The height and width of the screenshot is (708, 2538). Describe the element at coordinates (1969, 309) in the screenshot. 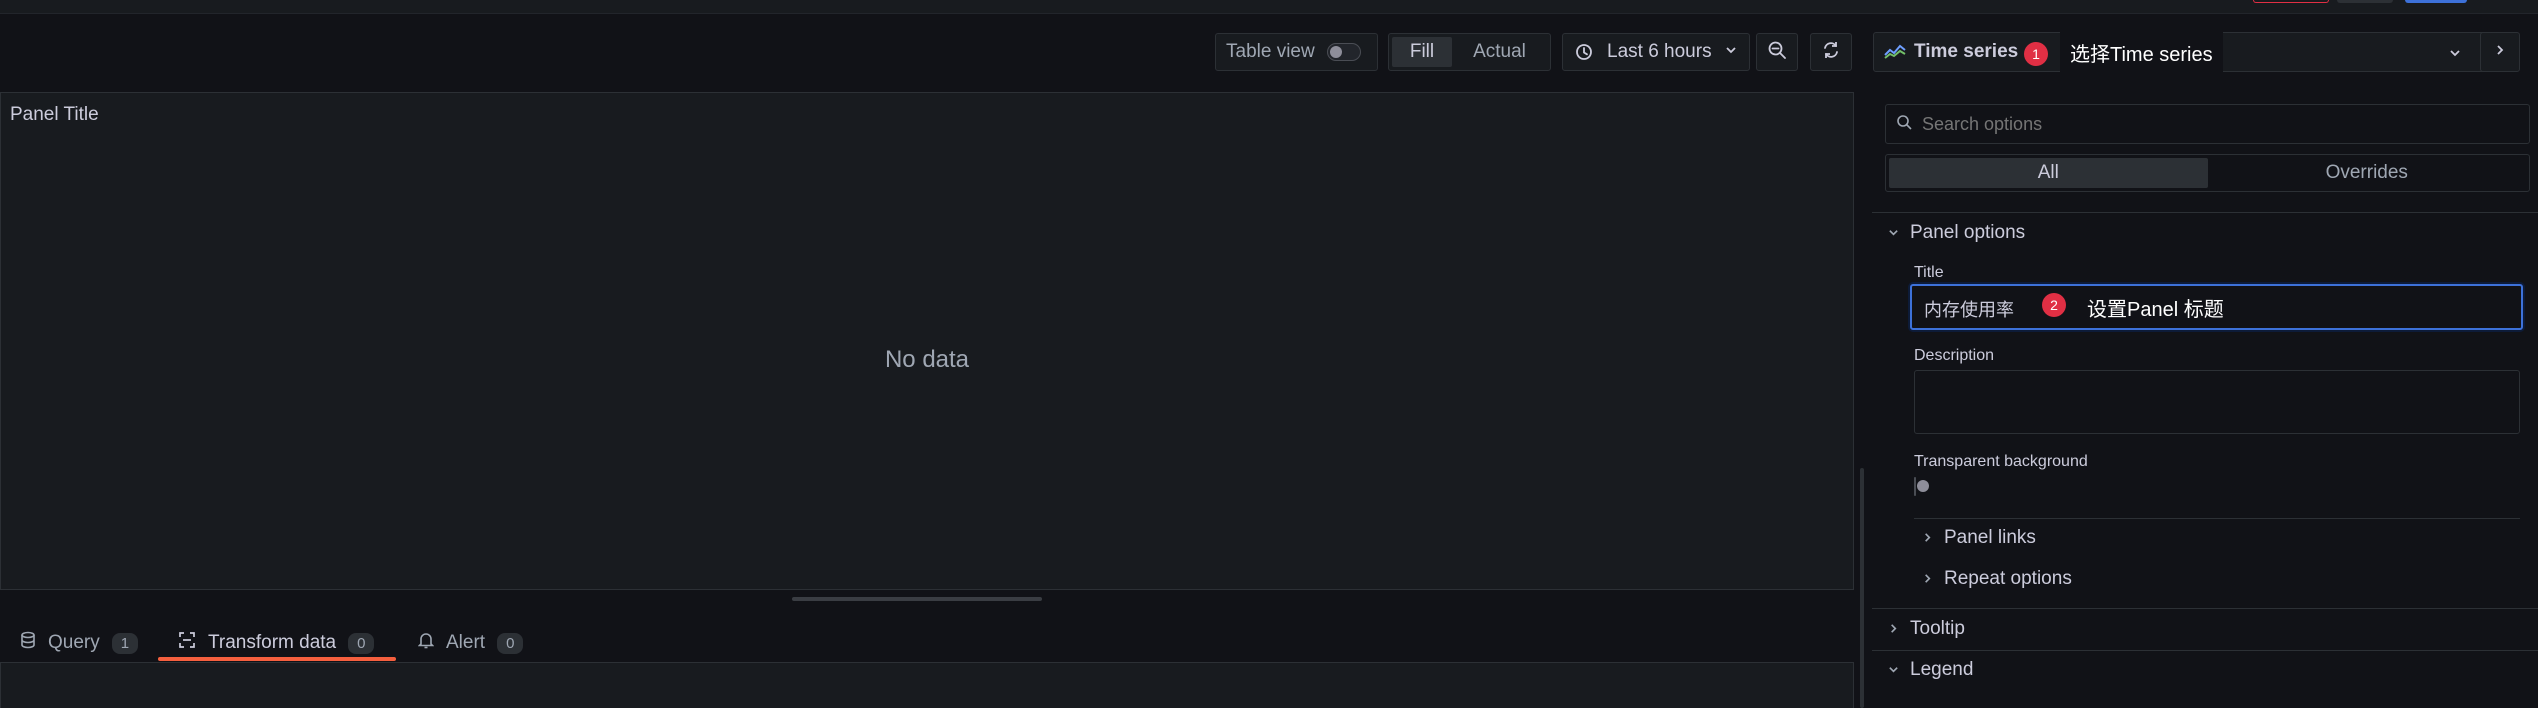

I see `title-input: 内存使用率` at that location.